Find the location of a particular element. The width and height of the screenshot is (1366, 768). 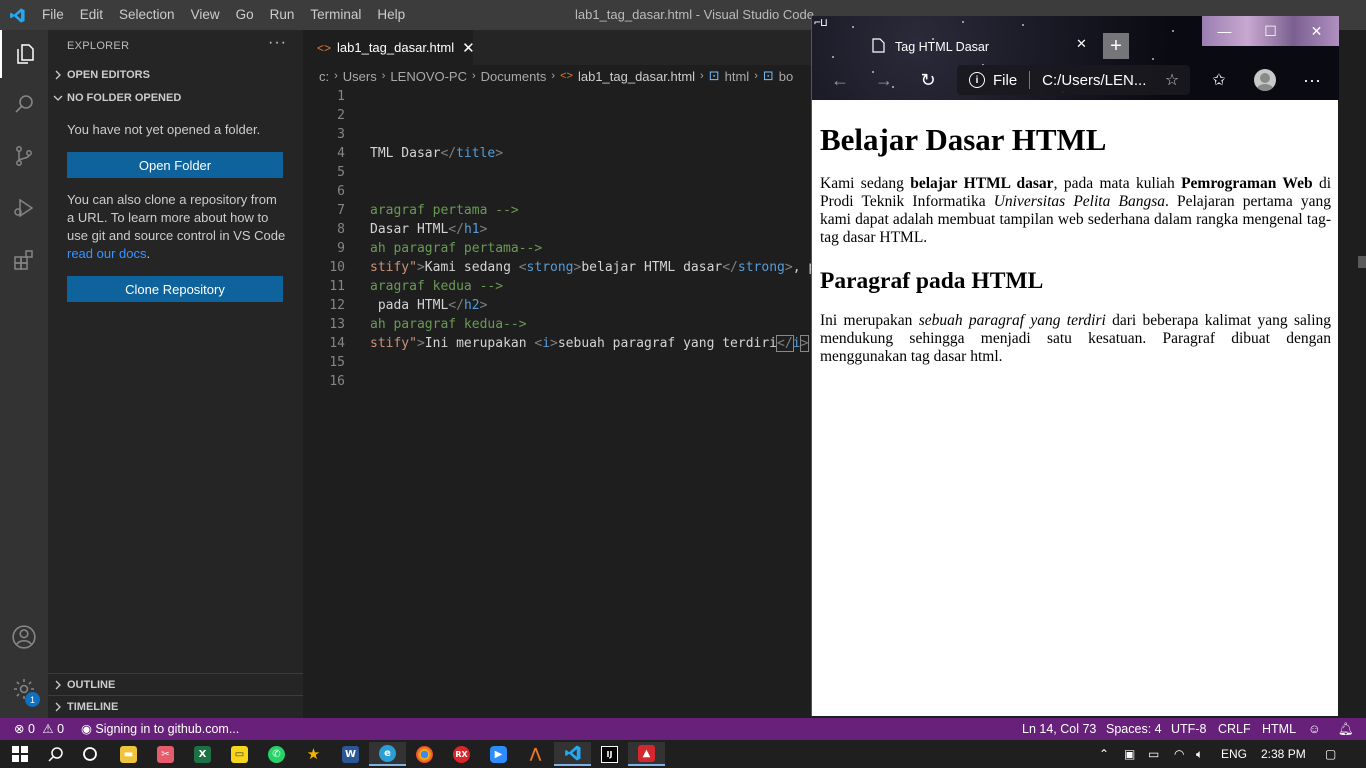

starred-app-icon: ★ is located at coordinates (313, 754).